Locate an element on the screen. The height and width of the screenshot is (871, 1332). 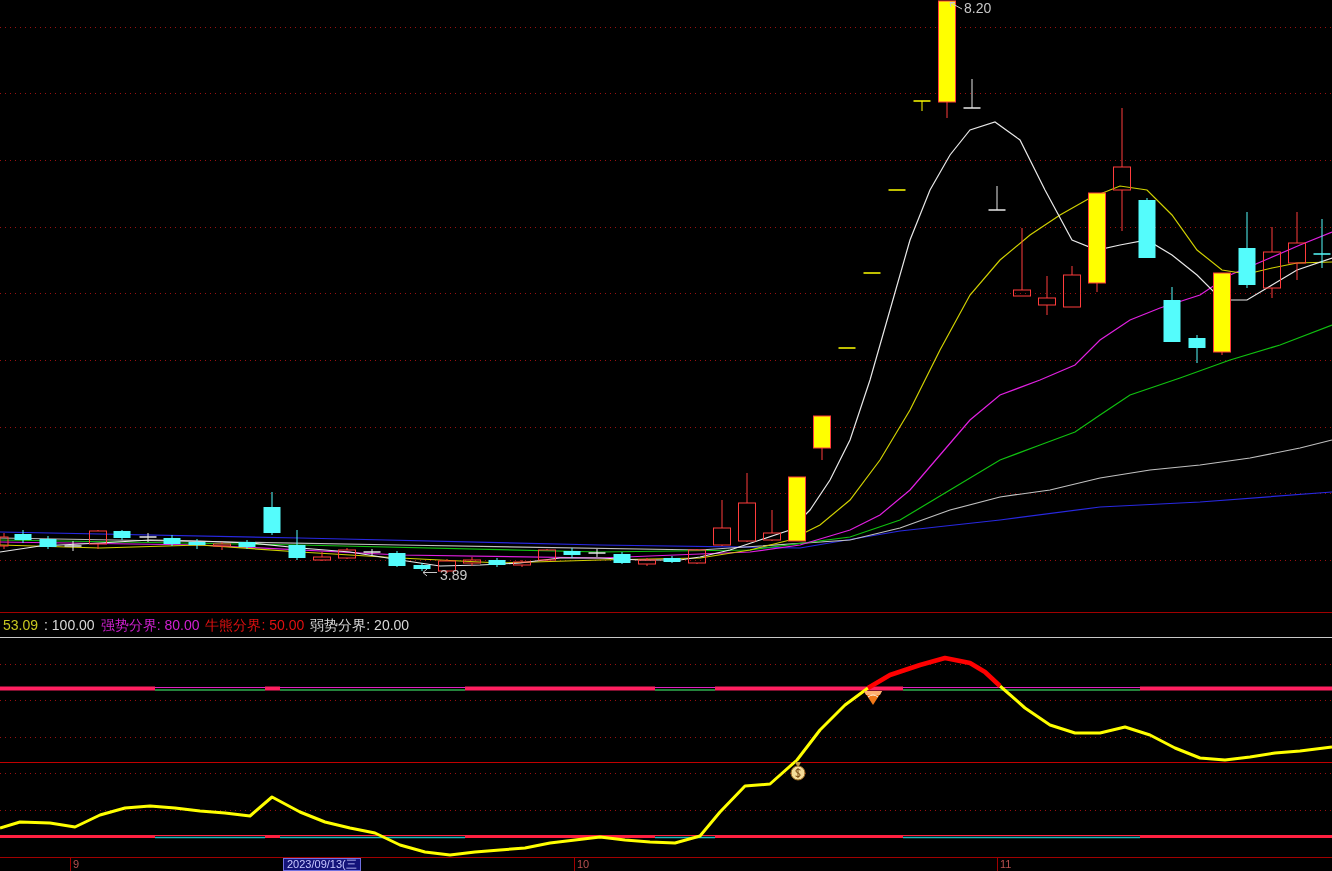
money-bag-icon is located at coordinates (798, 771).